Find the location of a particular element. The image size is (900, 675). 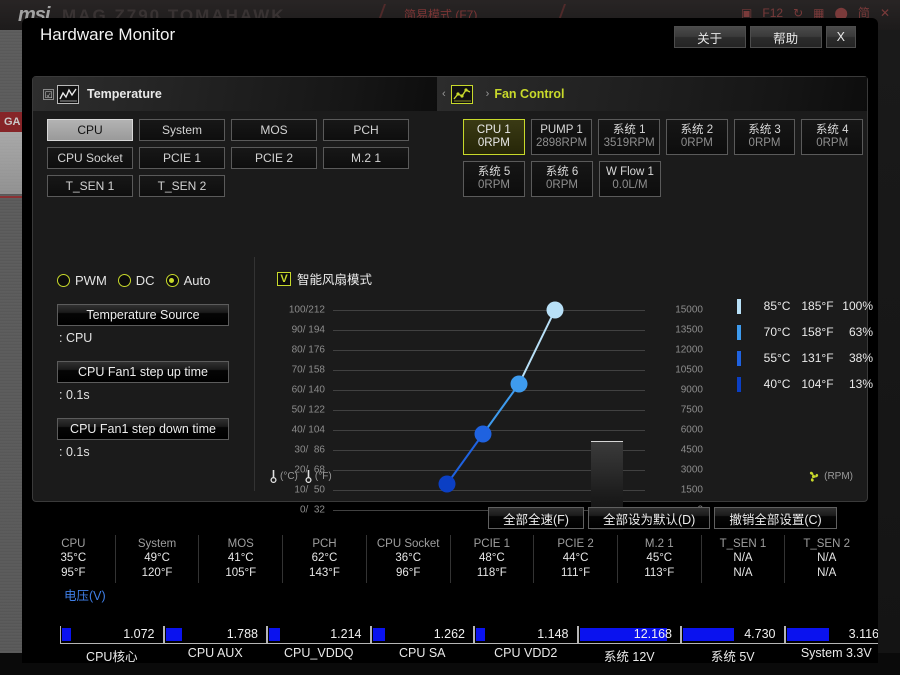

step-down-time-field: CPU Fan1 step down time is located at coordinates (143, 429).